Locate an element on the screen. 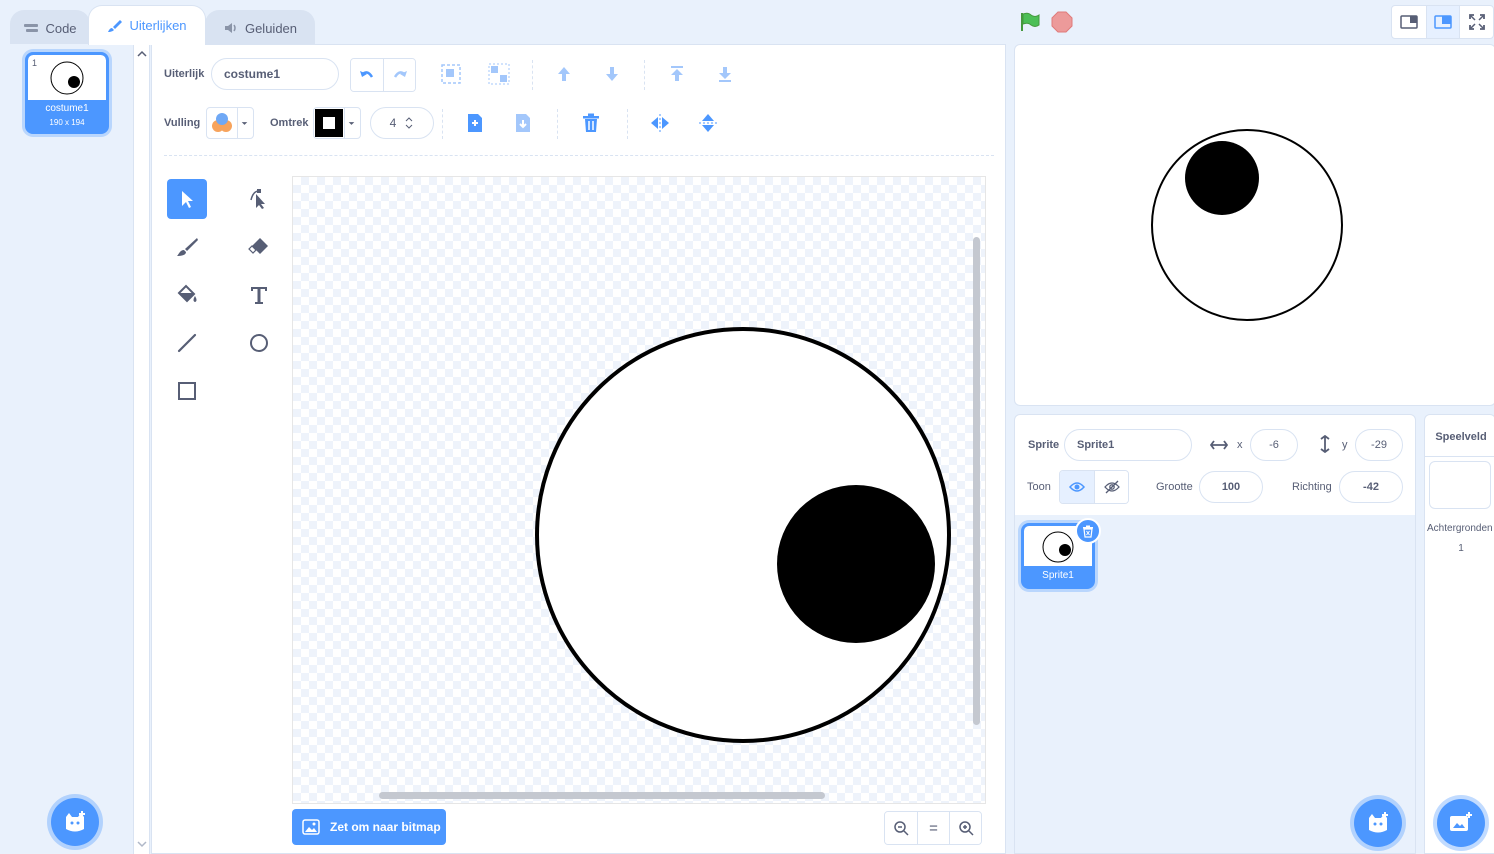  delete-button is located at coordinates (591, 123).